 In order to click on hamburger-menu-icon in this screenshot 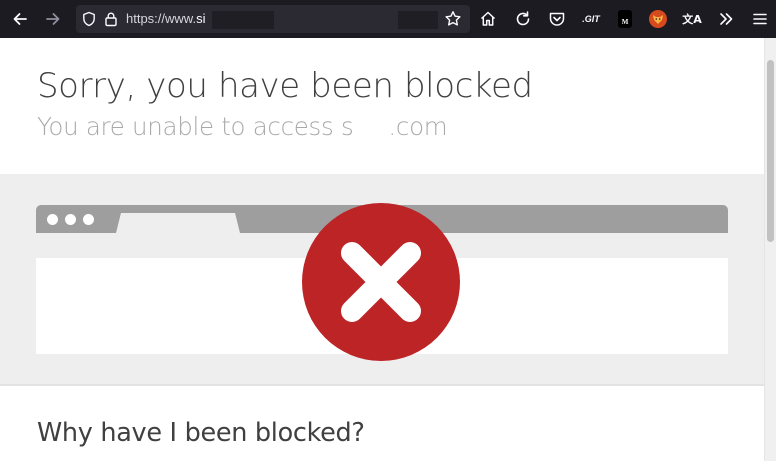, I will do `click(760, 19)`.